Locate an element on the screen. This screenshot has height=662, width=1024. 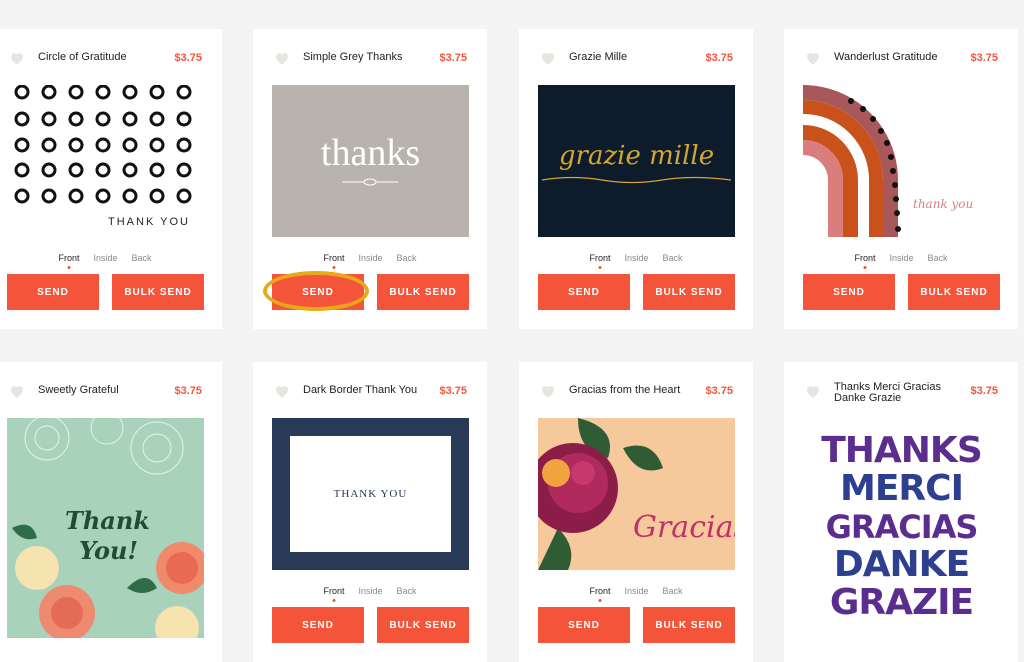
card-header: Wanderlust Gratitude $3.75 is located at coordinates (901, 59).